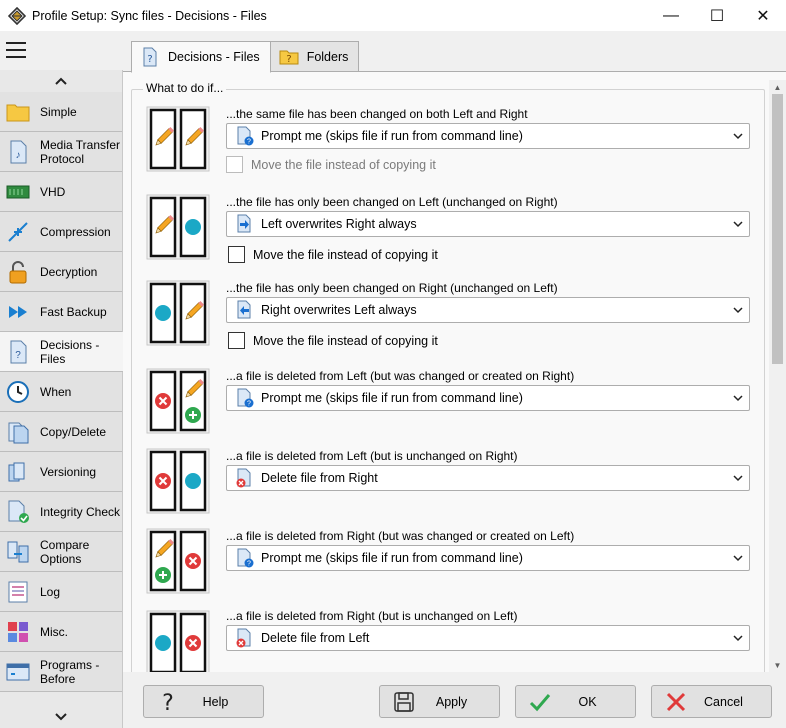 The width and height of the screenshot is (786, 728). Describe the element at coordinates (18, 311) in the screenshot. I see `fast-forward-icon` at that location.